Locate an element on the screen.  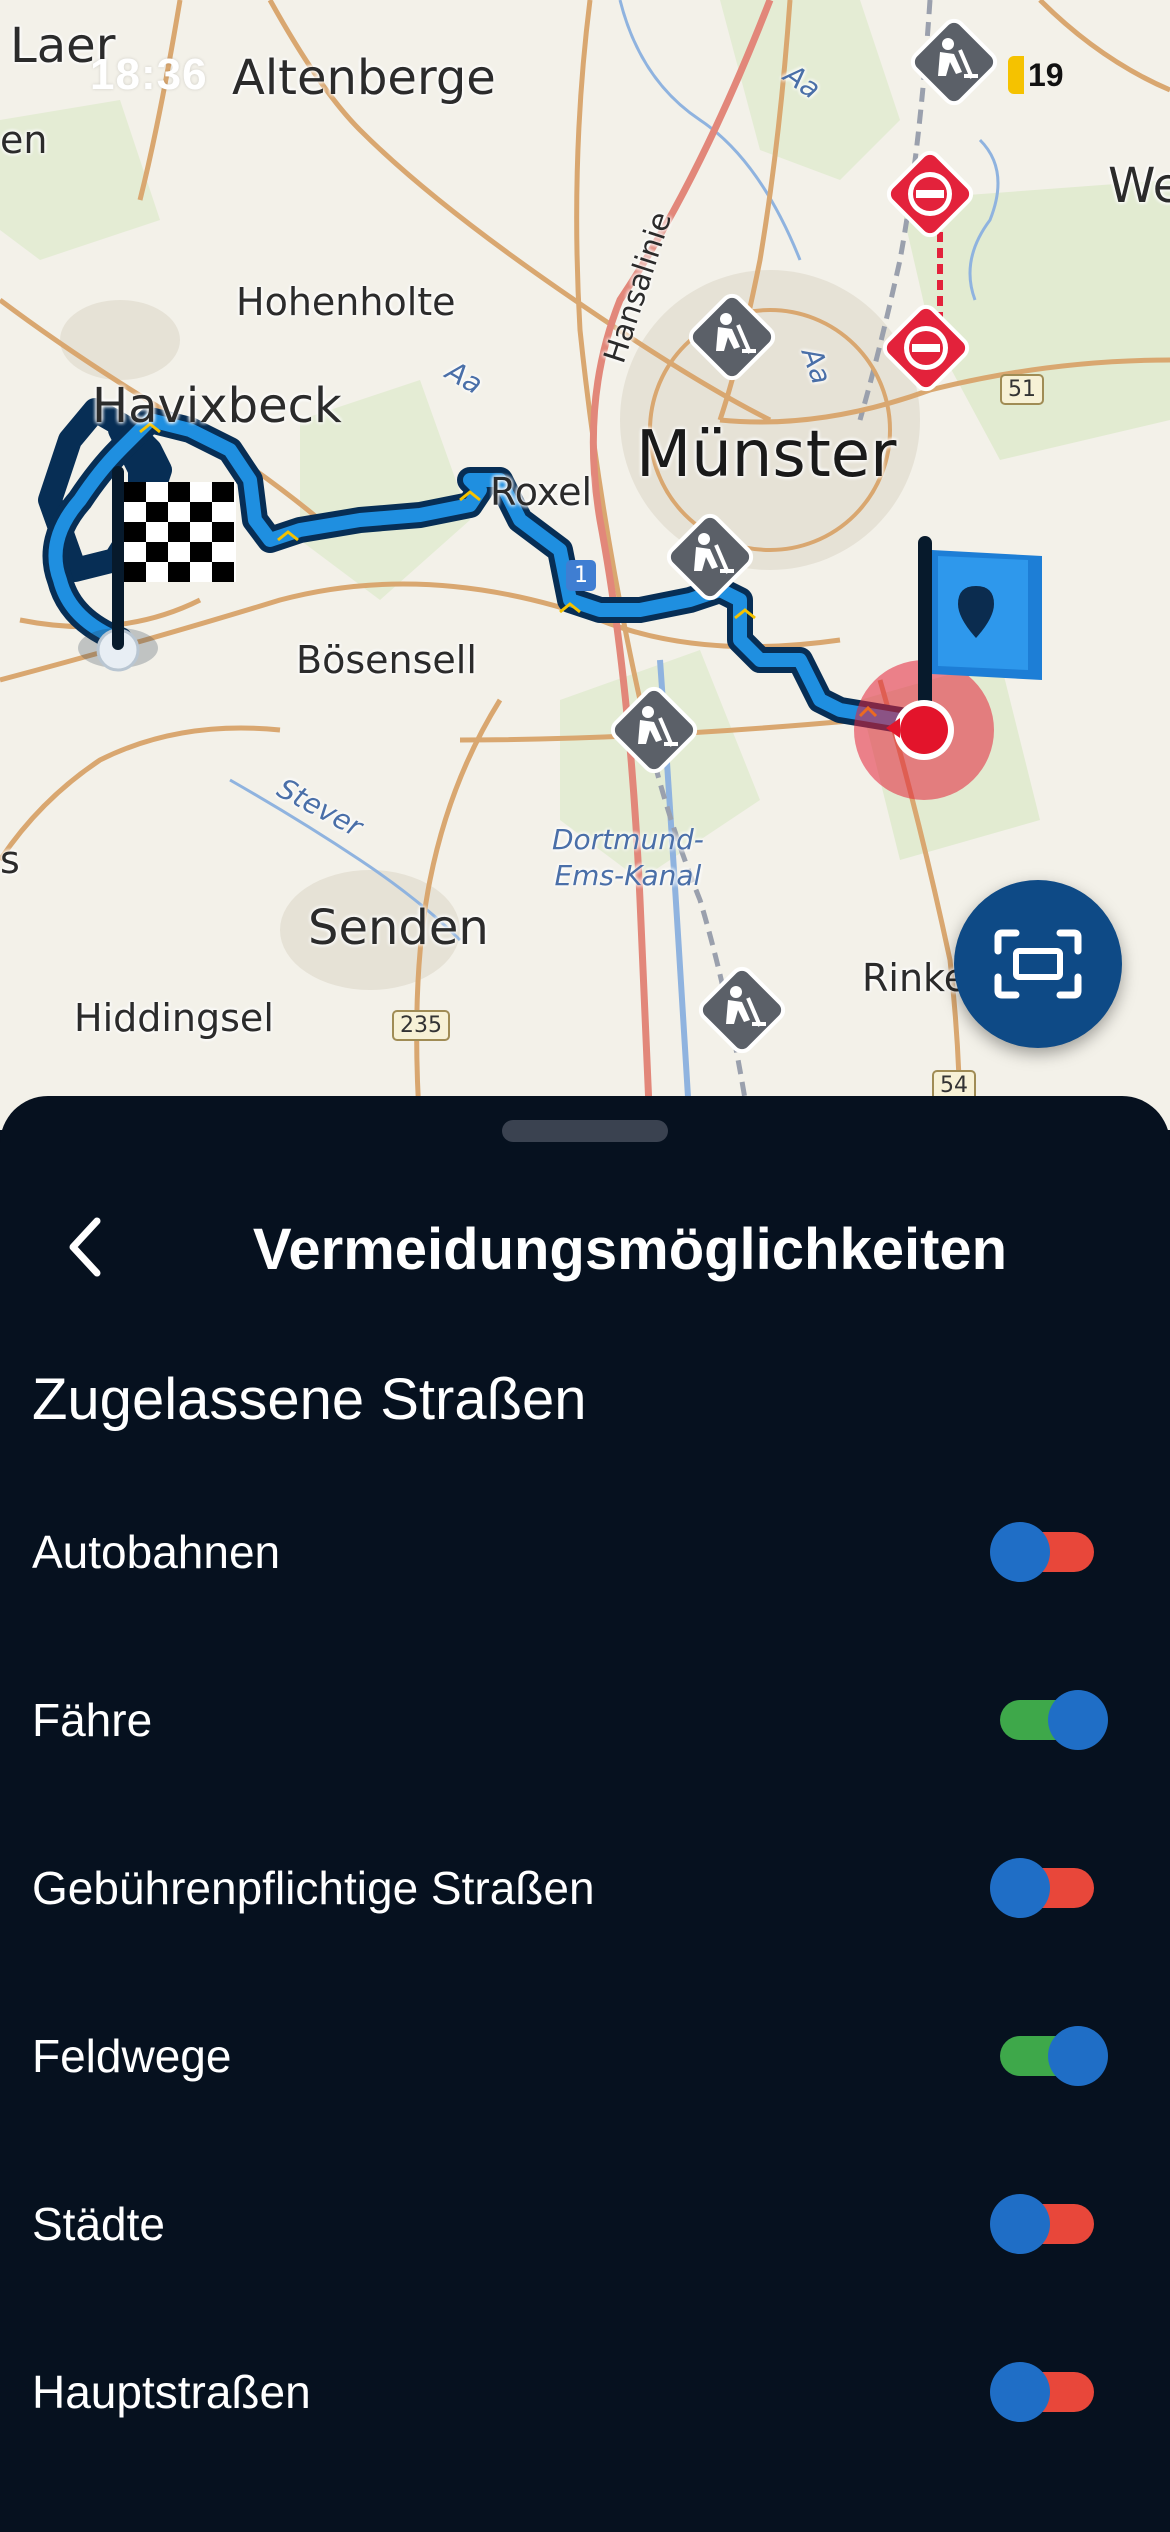
finish-flag-icon is located at coordinates (155, 578).